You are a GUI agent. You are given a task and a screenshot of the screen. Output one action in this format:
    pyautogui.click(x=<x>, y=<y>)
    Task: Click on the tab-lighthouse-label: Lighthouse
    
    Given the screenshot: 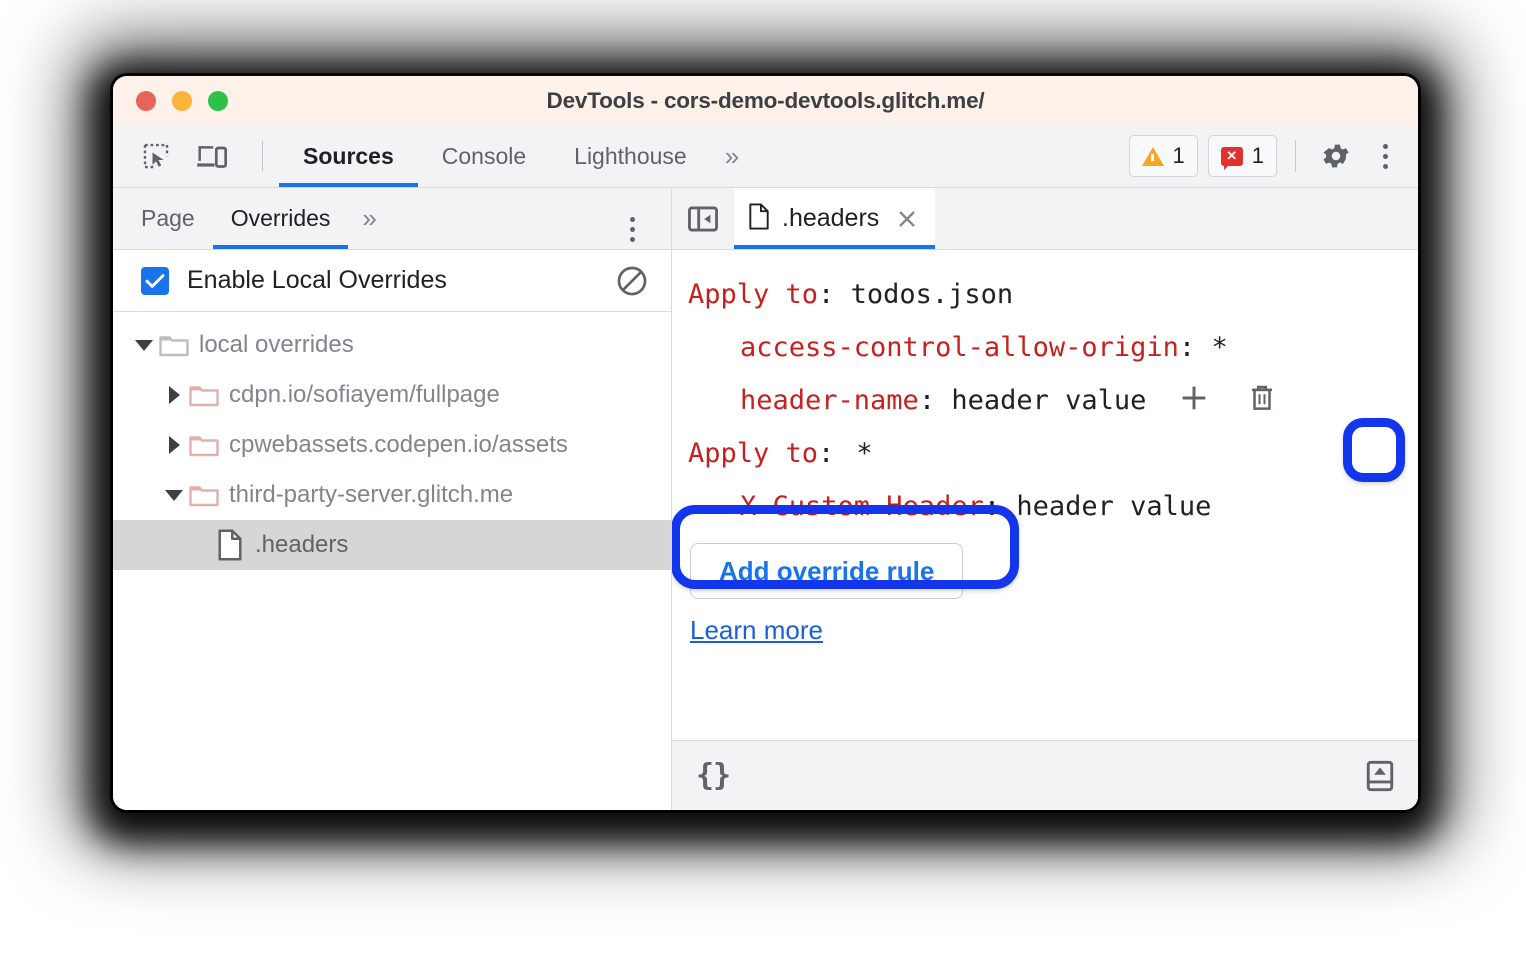 What is the action you would take?
    pyautogui.click(x=630, y=155)
    